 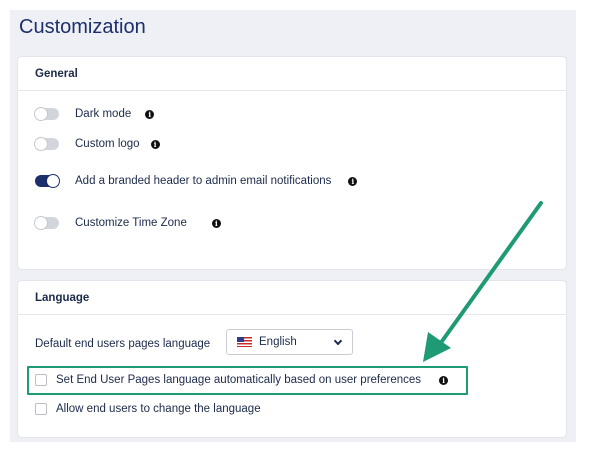 What do you see at coordinates (244, 342) in the screenshot?
I see `us-flag-icon` at bounding box center [244, 342].